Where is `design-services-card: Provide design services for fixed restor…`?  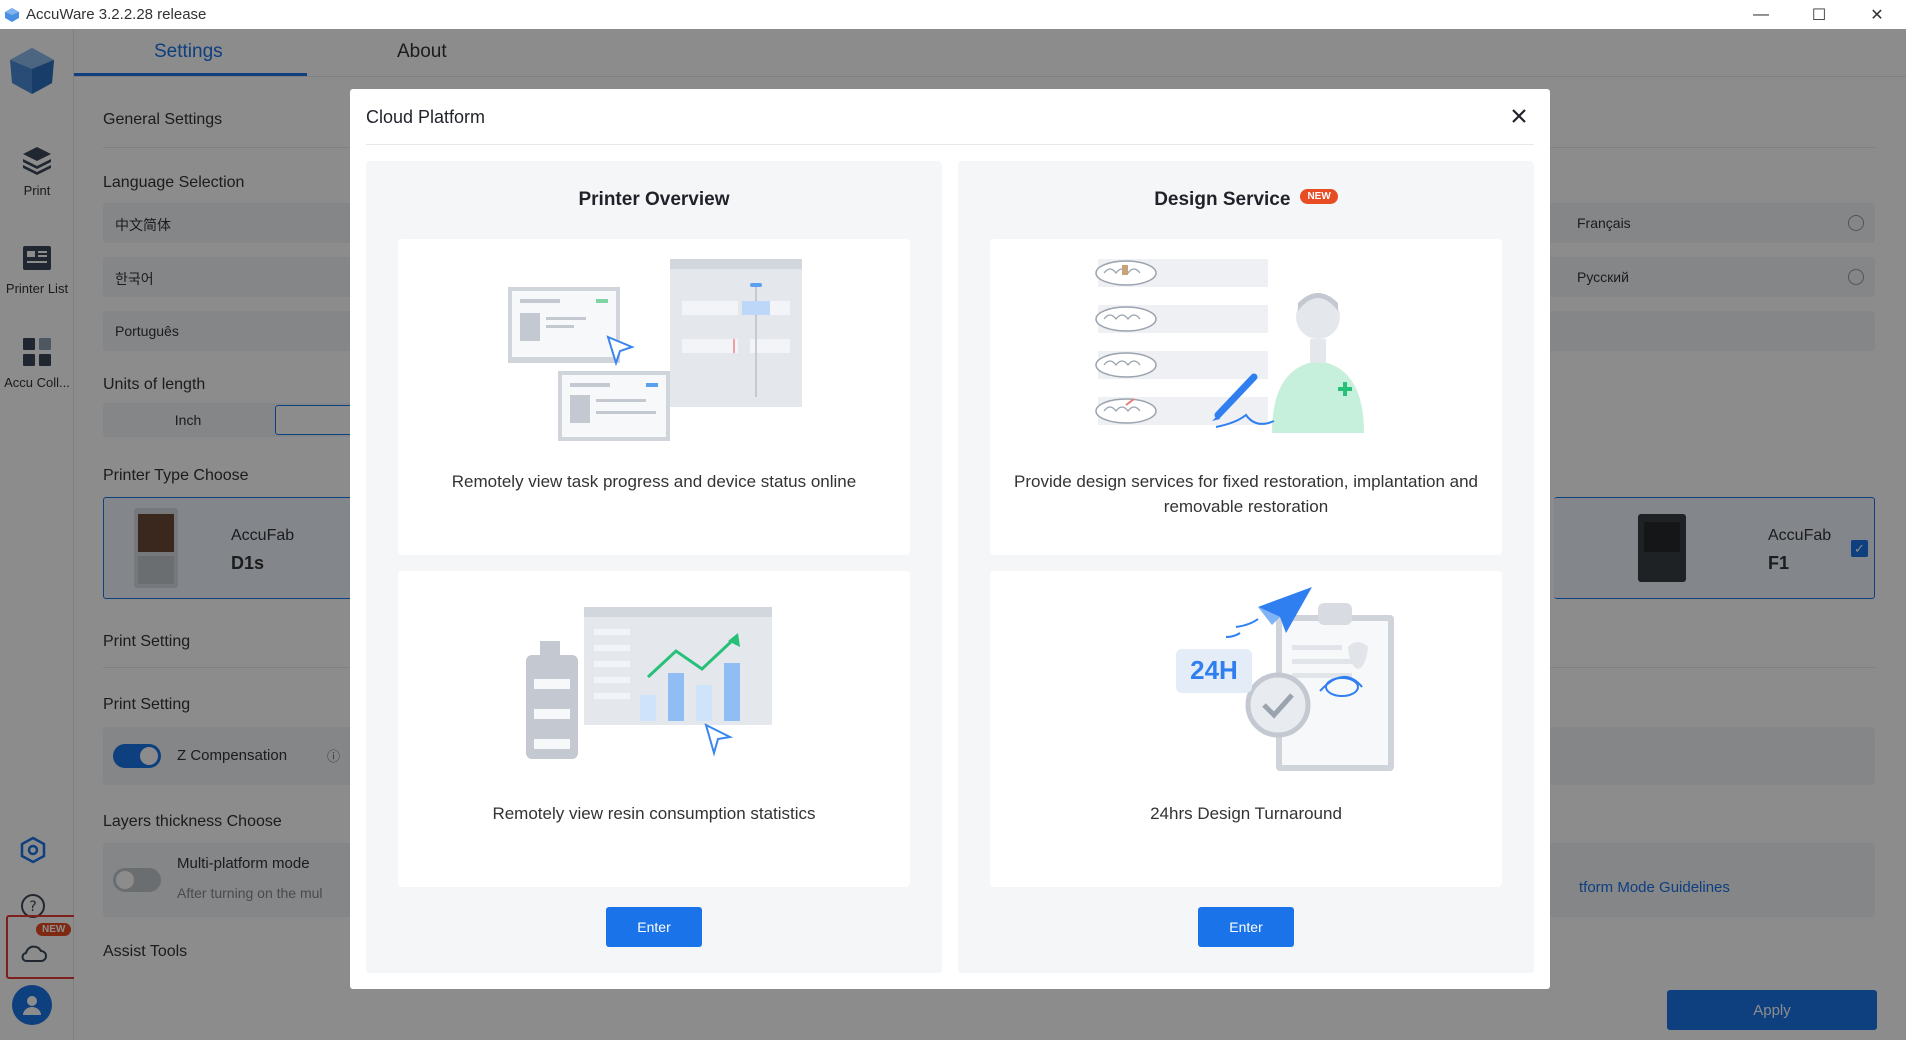
design-services-card: Provide design services for fixed restor… is located at coordinates (1246, 397).